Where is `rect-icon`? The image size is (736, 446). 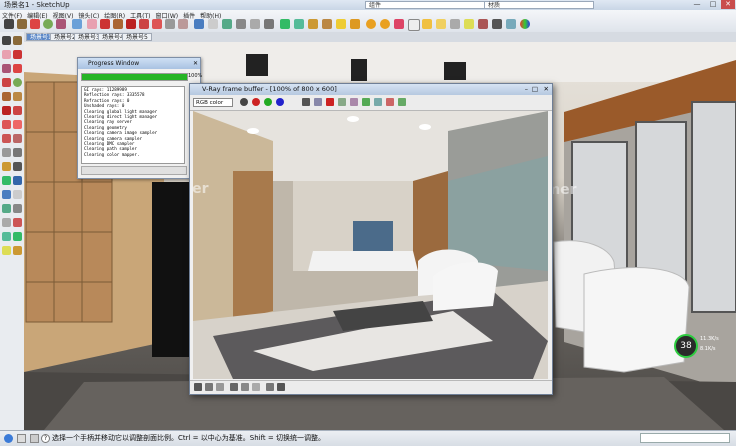
rect-icon is located at coordinates (6, 82).